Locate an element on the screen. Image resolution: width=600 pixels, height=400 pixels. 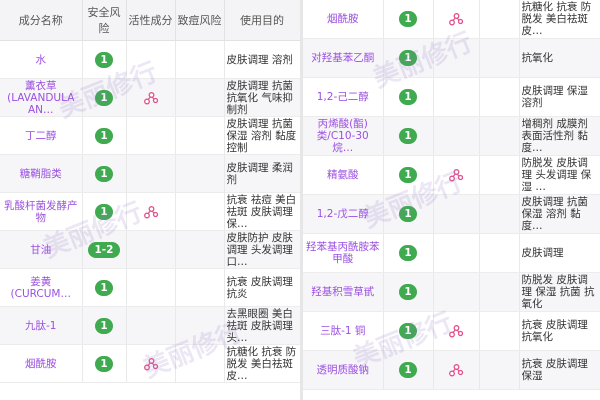
table-header-row: 成分名称 安全风险 活性成分 致痘风险 使用目的 is located at coordinates (150, 20).